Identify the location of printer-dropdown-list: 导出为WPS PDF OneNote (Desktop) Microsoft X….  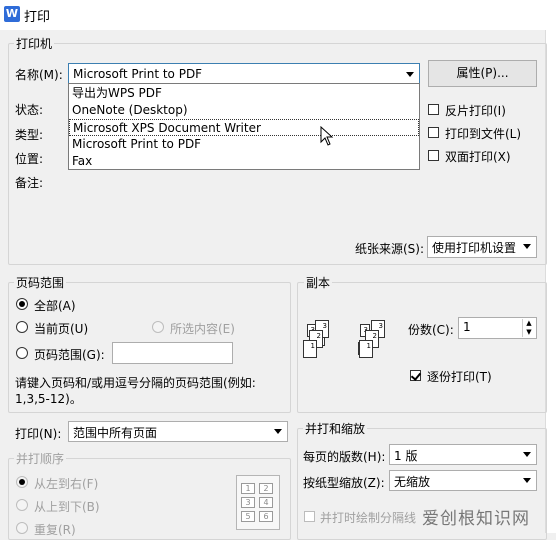
(244, 126).